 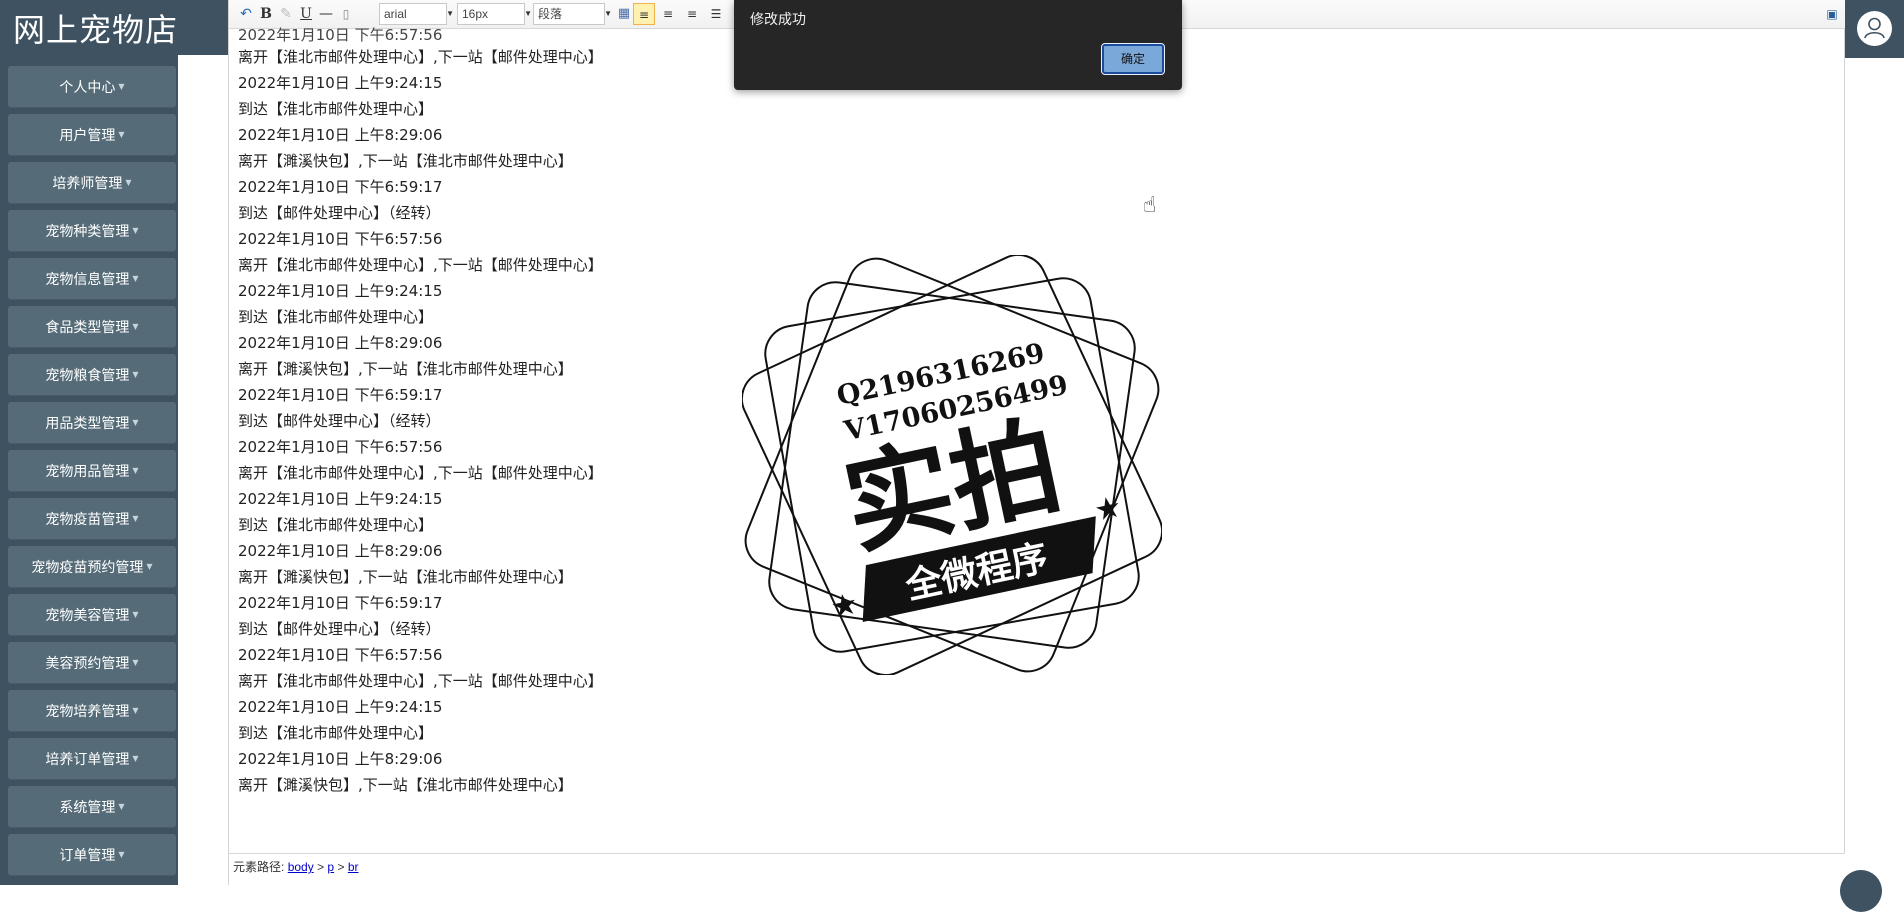 What do you see at coordinates (716, 14) in the screenshot?
I see `align-justify-icon: ☰` at bounding box center [716, 14].